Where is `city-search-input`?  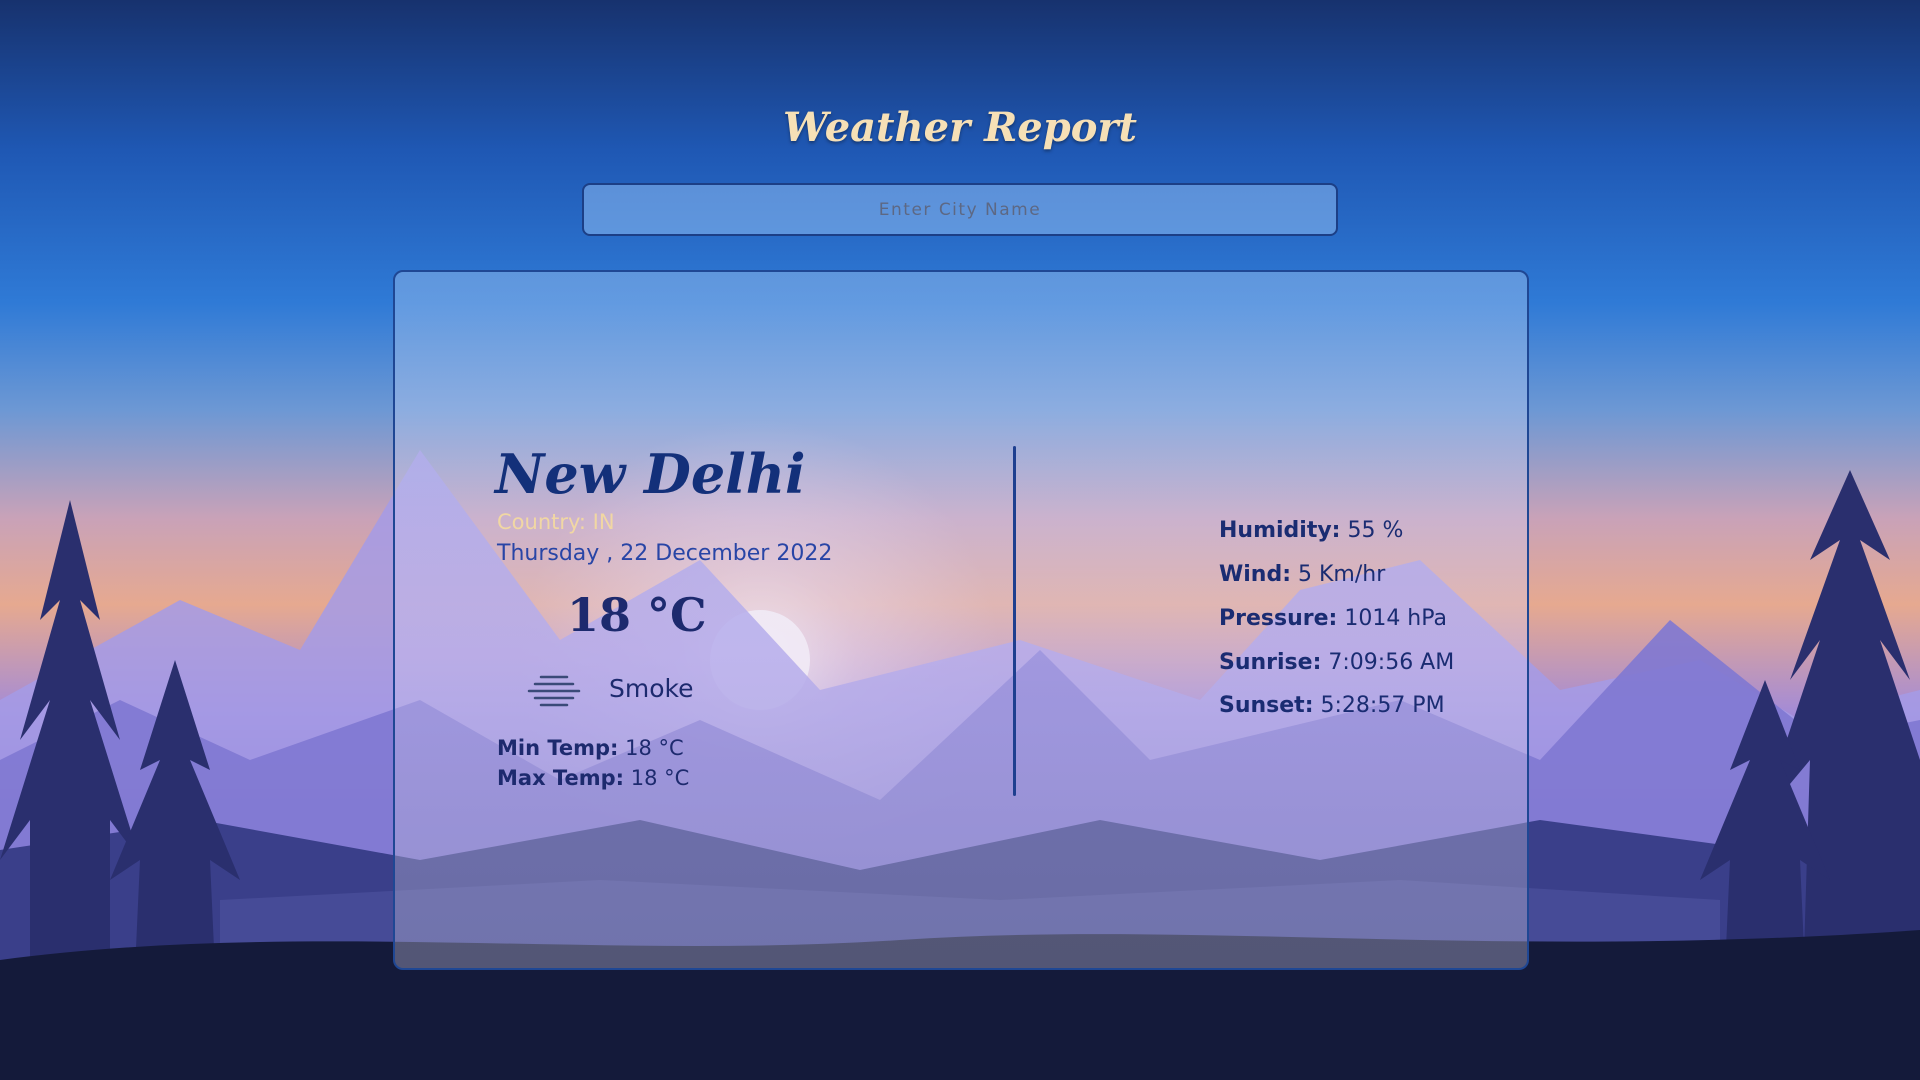 city-search-input is located at coordinates (960, 209).